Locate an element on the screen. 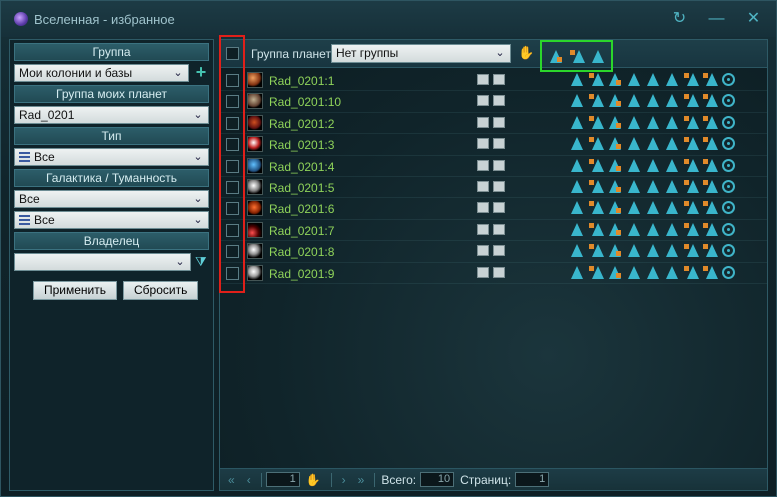 This screenshot has height=497, width=777. refresh-icon: ↻ is located at coordinates (679, 18).